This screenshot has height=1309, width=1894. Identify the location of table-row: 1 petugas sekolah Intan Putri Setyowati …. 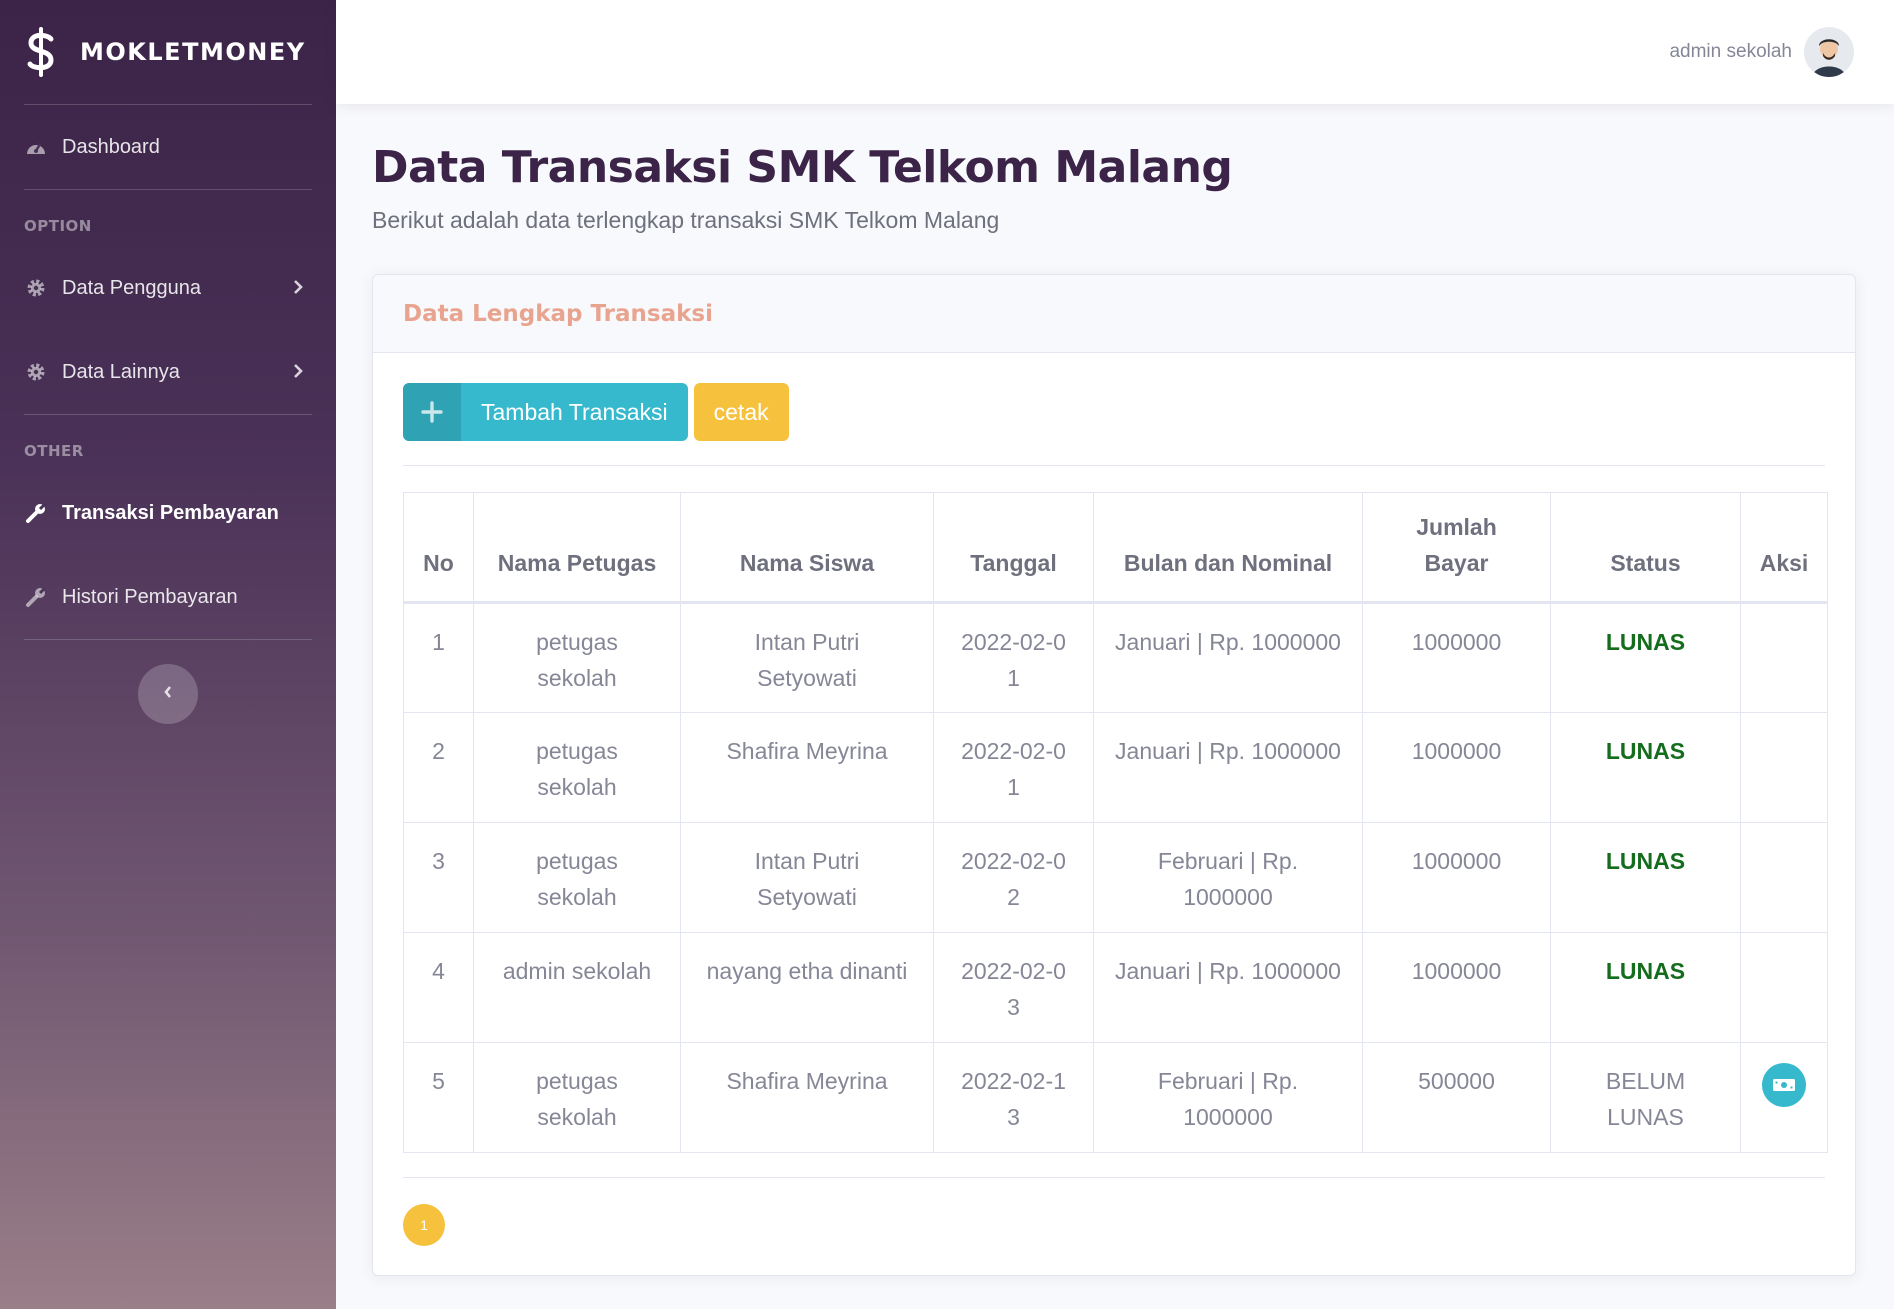
(1115, 657).